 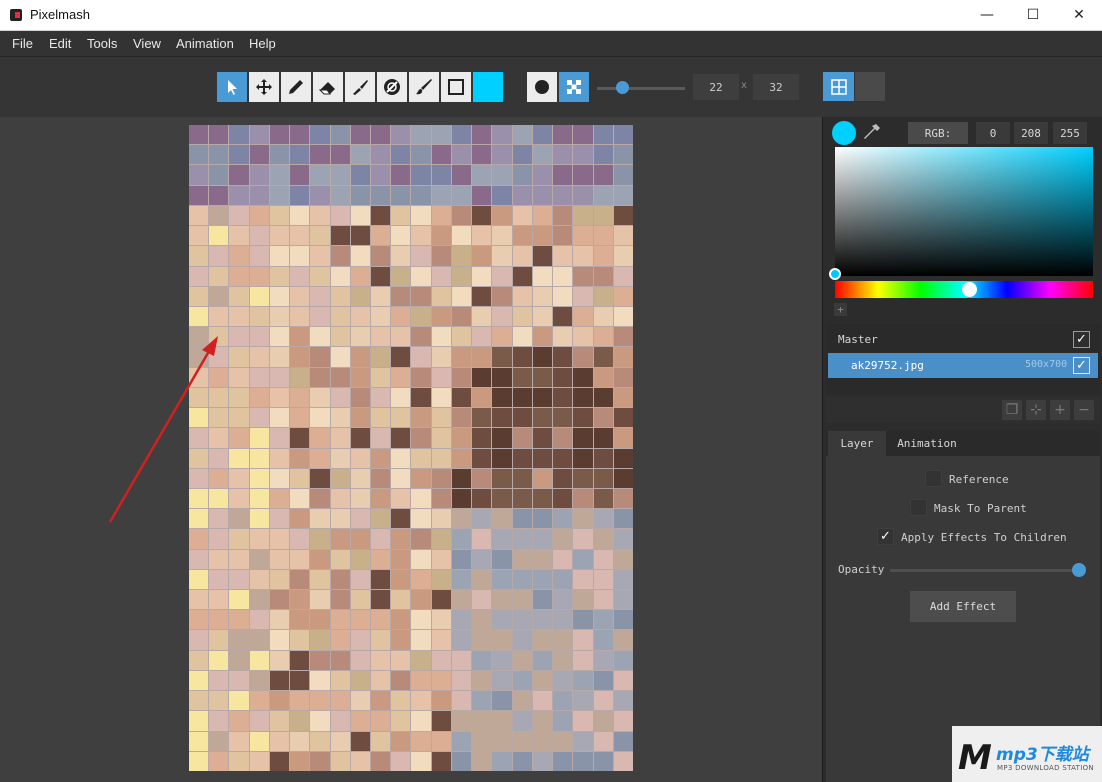 I want to click on minimize-button: —, so click(x=987, y=15).